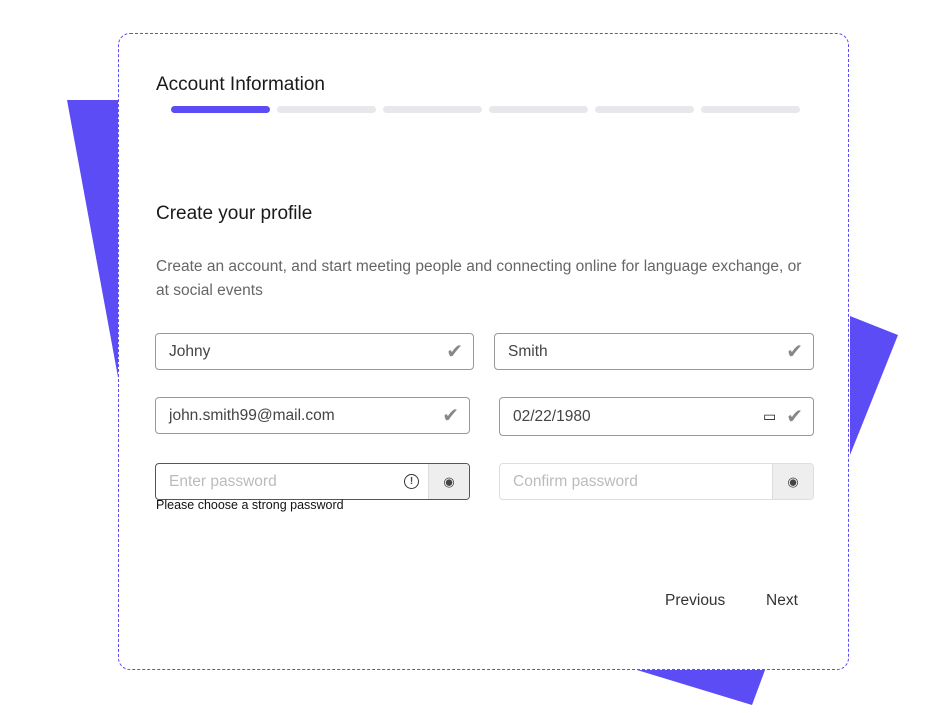 This screenshot has height=713, width=952. Describe the element at coordinates (656, 416) in the screenshot. I see `birthdate-input: 02/22/1980 ▭ ✔` at that location.